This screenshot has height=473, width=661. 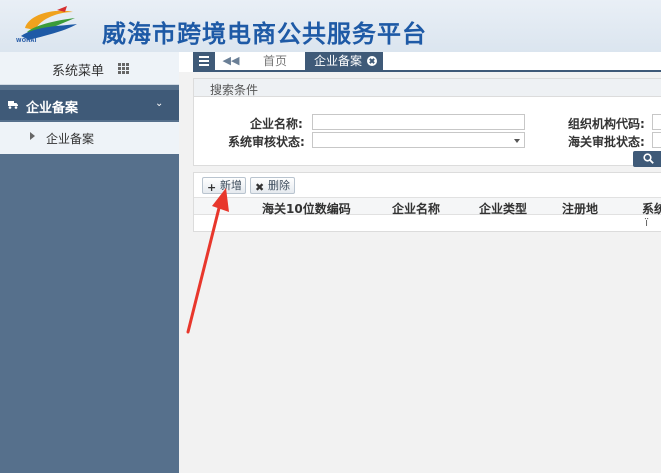 What do you see at coordinates (207, 261) in the screenshot?
I see `annotation-arrow` at bounding box center [207, 261].